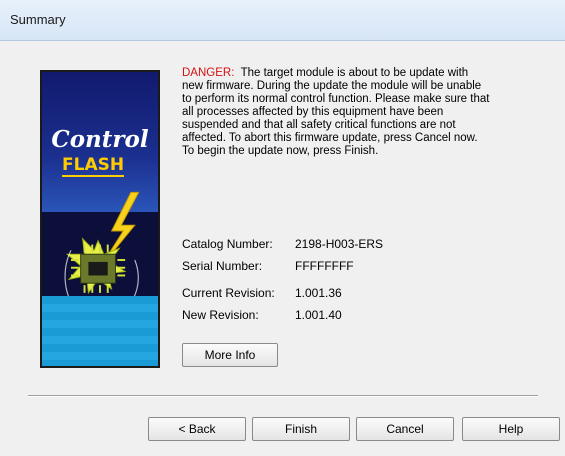  I want to click on serial-value: FFFFFFFF, so click(324, 266).